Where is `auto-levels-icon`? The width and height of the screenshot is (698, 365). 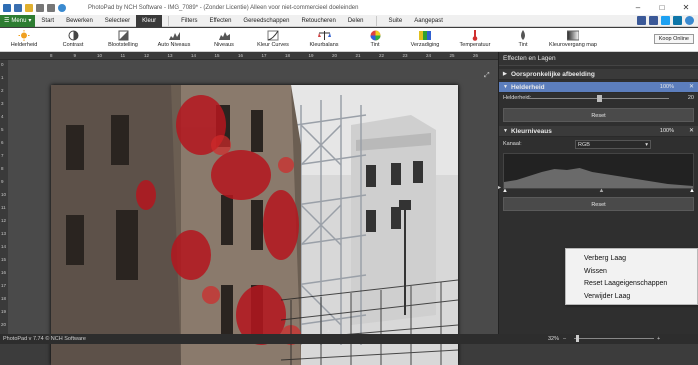 auto-levels-icon is located at coordinates (174, 35).